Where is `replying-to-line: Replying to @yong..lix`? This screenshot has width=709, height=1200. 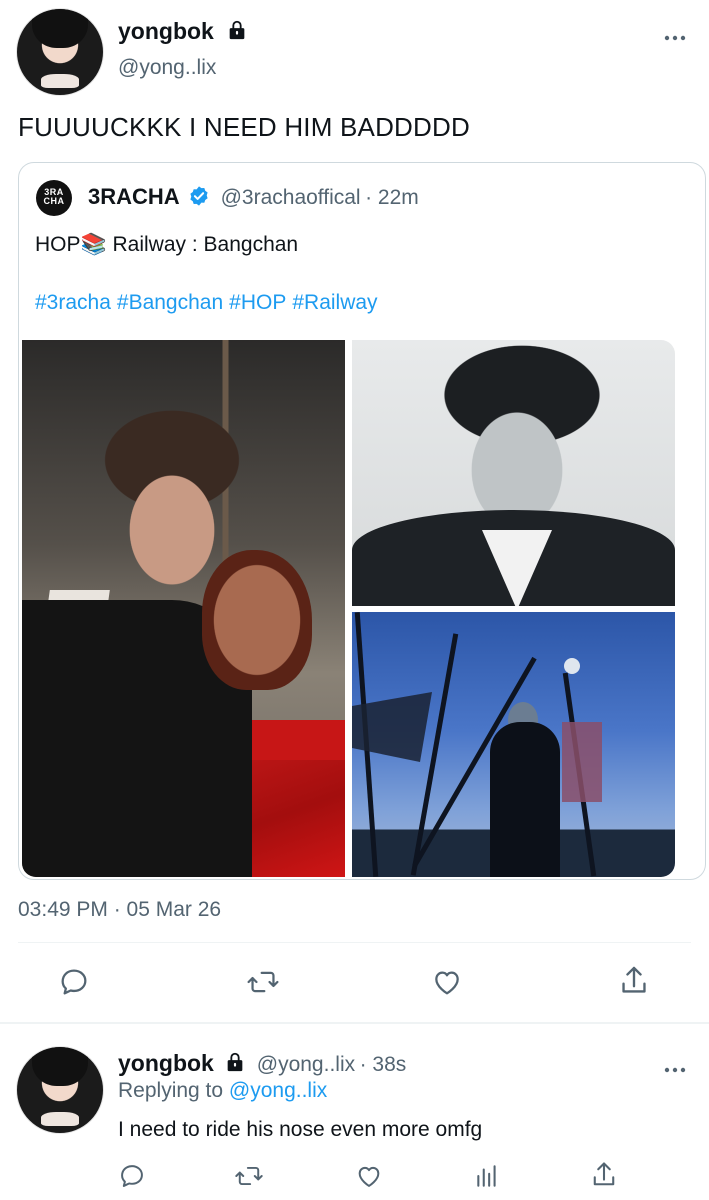
replying-to-line: Replying to @yong..lix is located at coordinates (223, 1090).